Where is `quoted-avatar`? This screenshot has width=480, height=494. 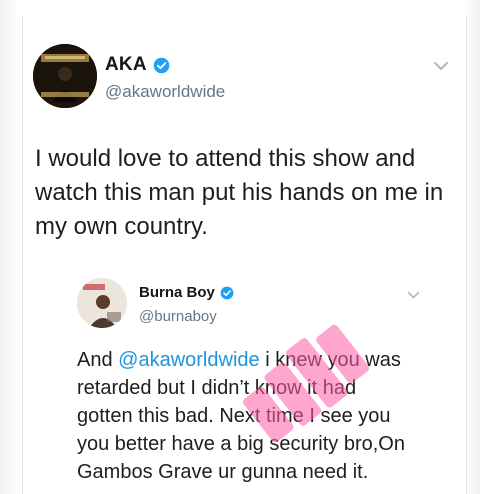
quoted-avatar is located at coordinates (102, 303).